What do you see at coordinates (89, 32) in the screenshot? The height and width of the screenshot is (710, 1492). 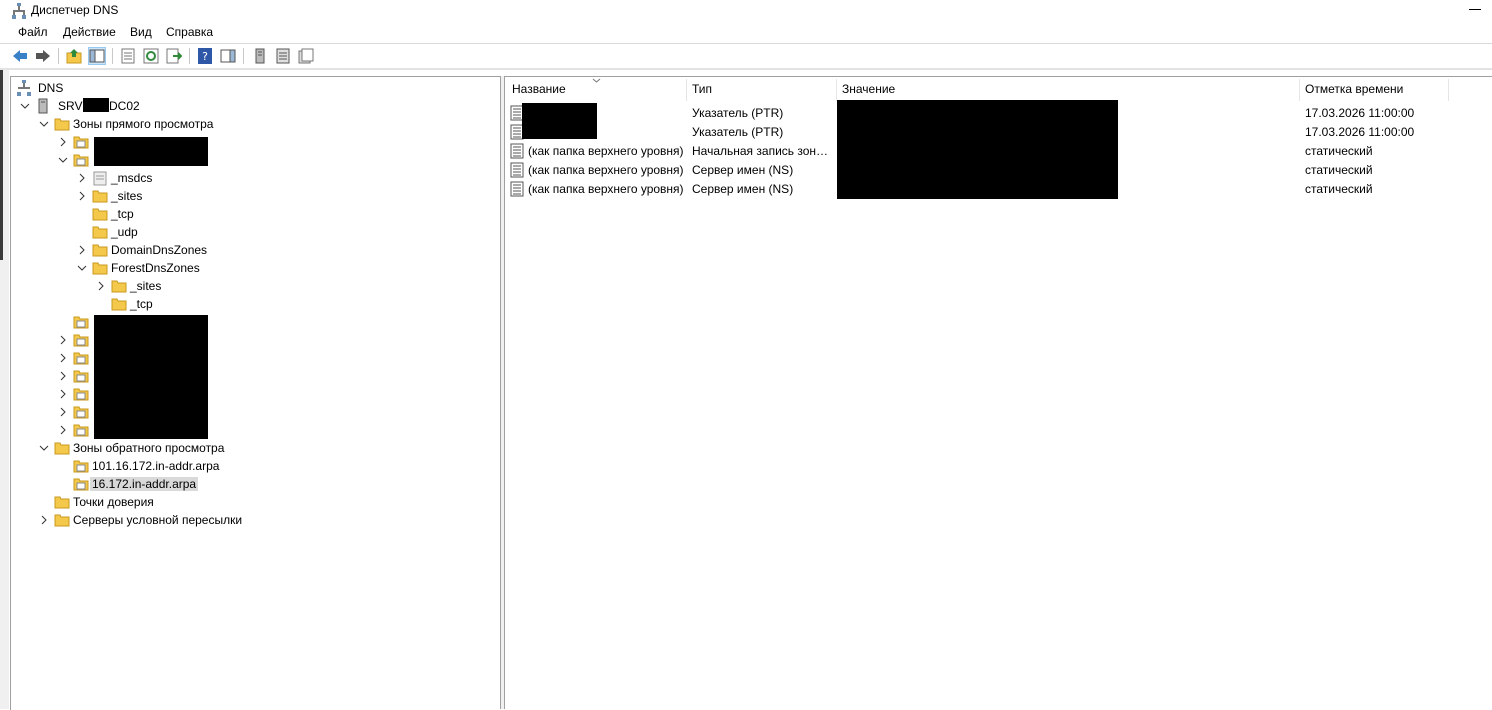 I see `menu-action: Действие` at bounding box center [89, 32].